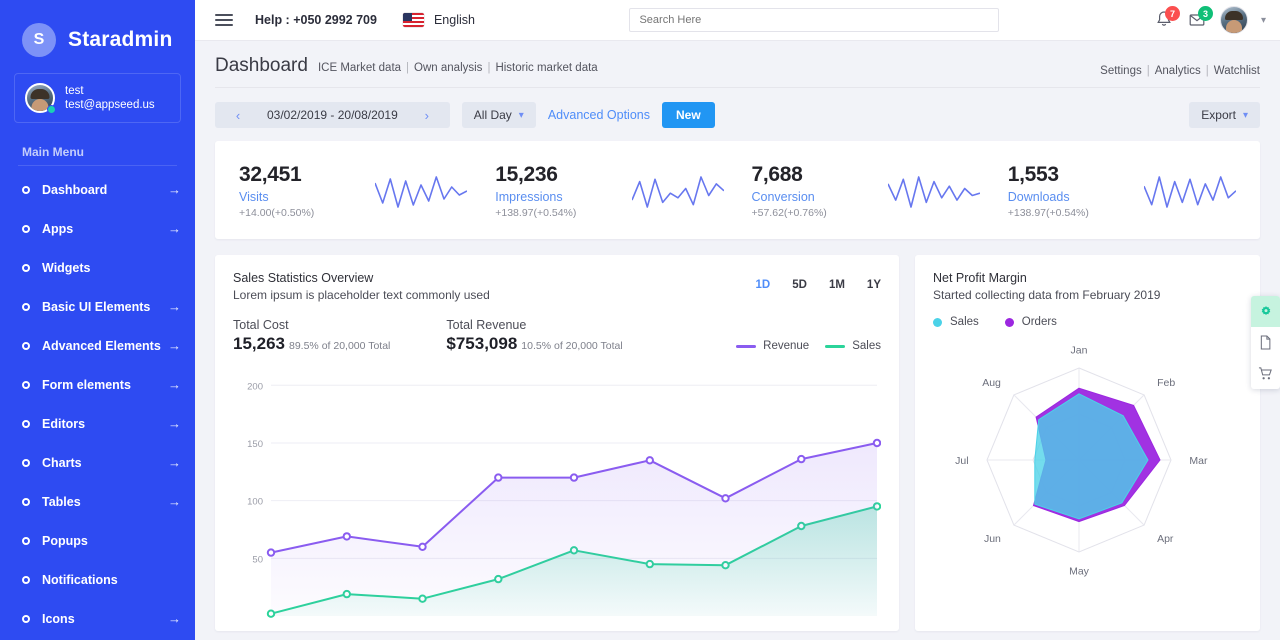  Describe the element at coordinates (97, 423) in the screenshot. I see `sidebar-item-editors: Editors →` at that location.